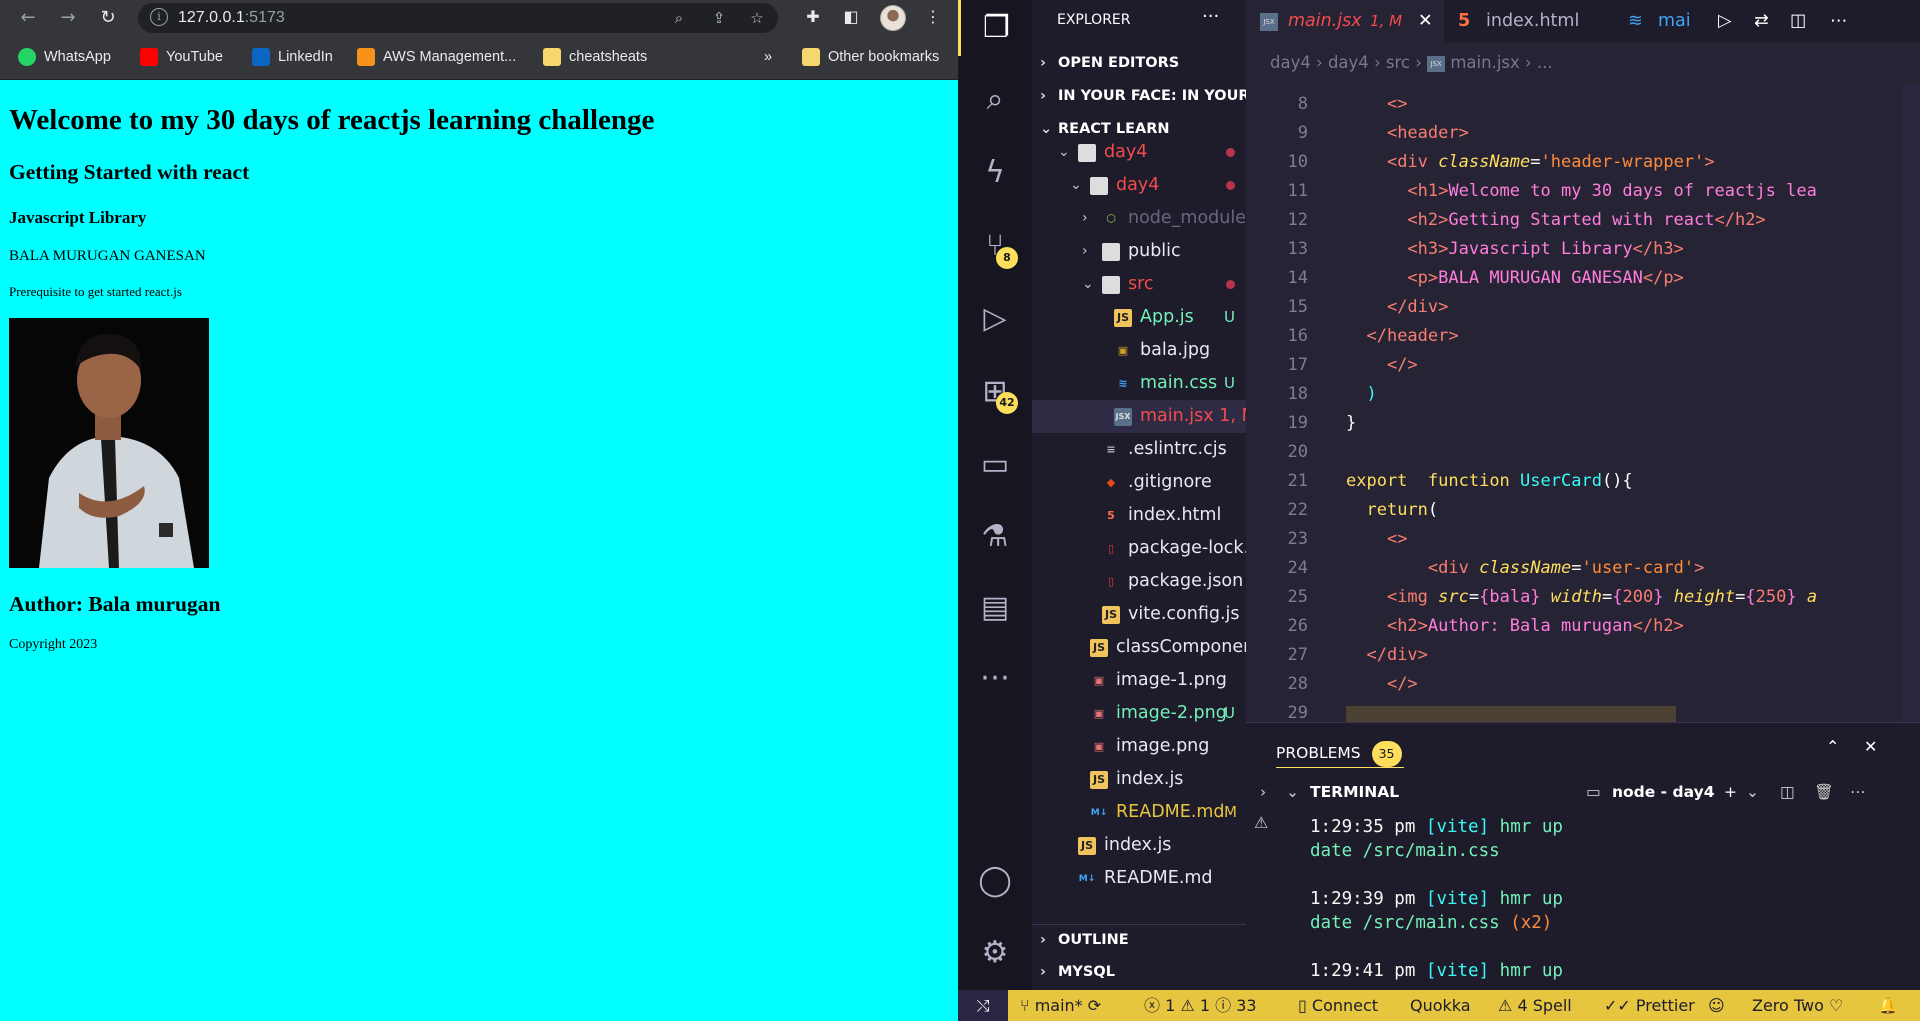  I want to click on chevron-right-icon: ›, so click(1263, 792).